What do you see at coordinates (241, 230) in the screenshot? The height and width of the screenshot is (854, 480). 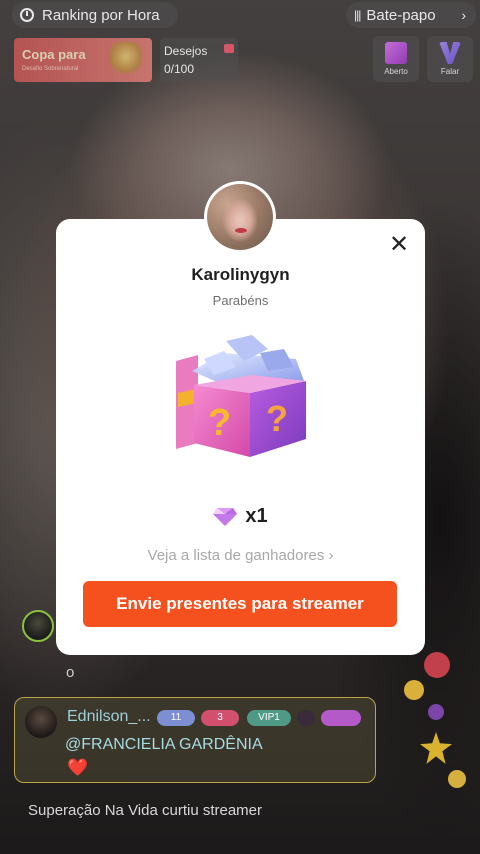 I see `avatar-detail` at bounding box center [241, 230].